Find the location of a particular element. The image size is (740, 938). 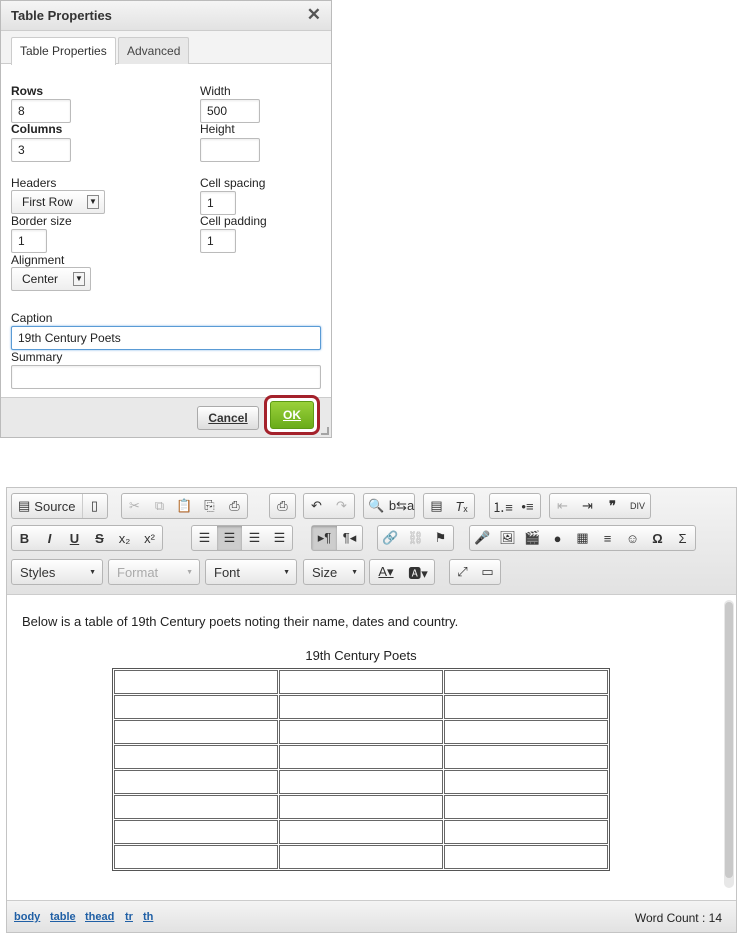

paste-text-button: ⎘ is located at coordinates (209, 506).